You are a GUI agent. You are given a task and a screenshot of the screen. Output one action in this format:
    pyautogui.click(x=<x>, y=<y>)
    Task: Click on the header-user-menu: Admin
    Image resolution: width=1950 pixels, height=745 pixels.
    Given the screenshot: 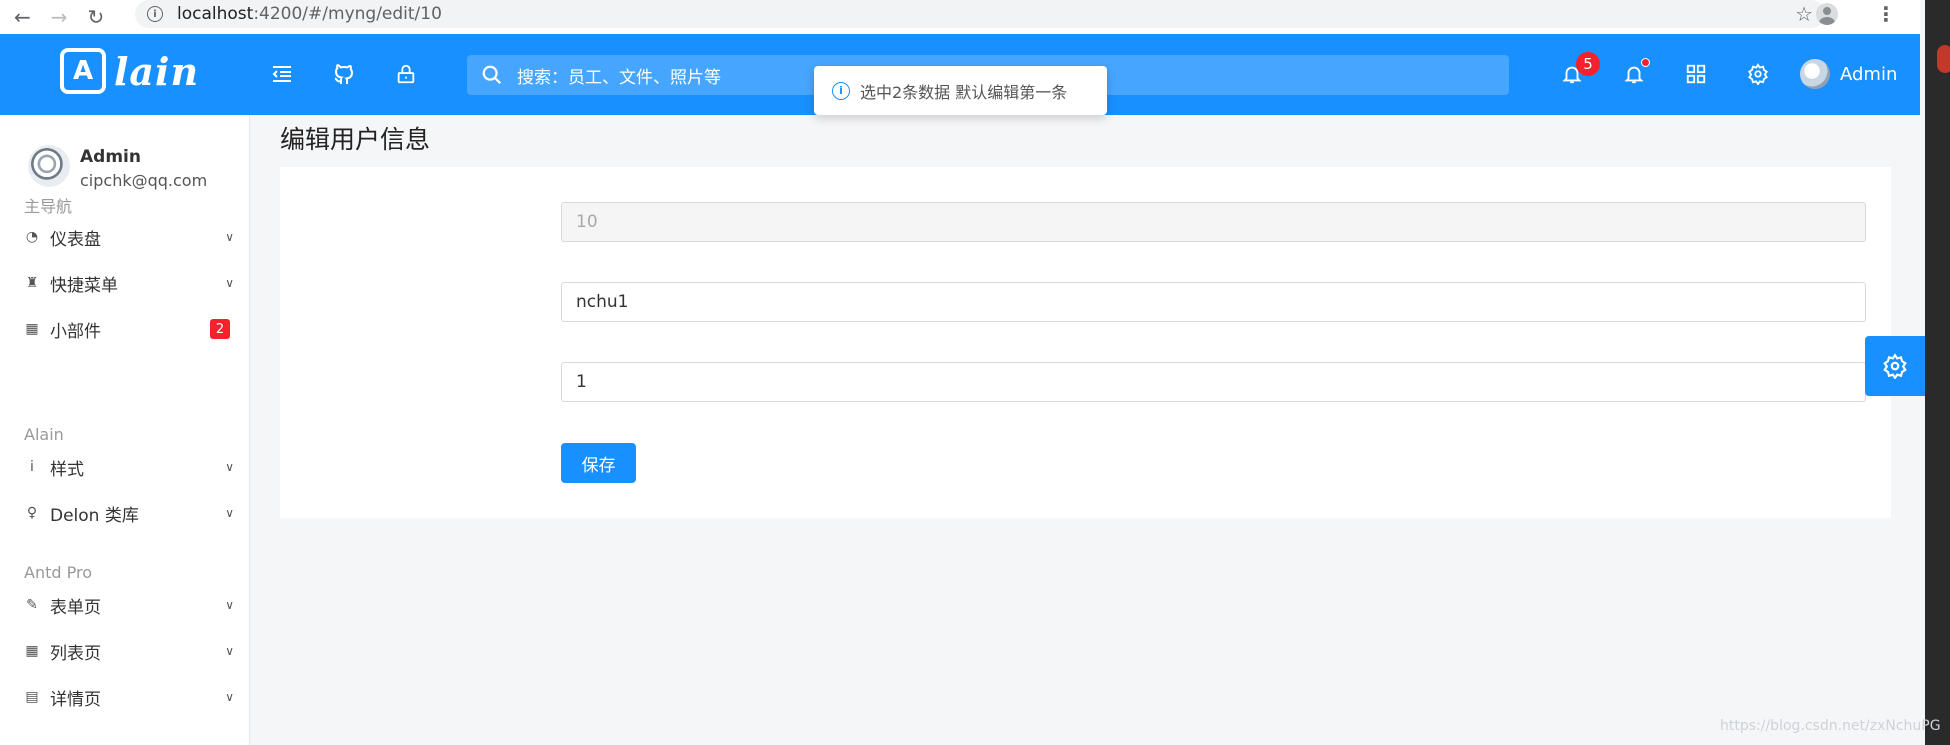 What is the action you would take?
    pyautogui.click(x=1848, y=74)
    